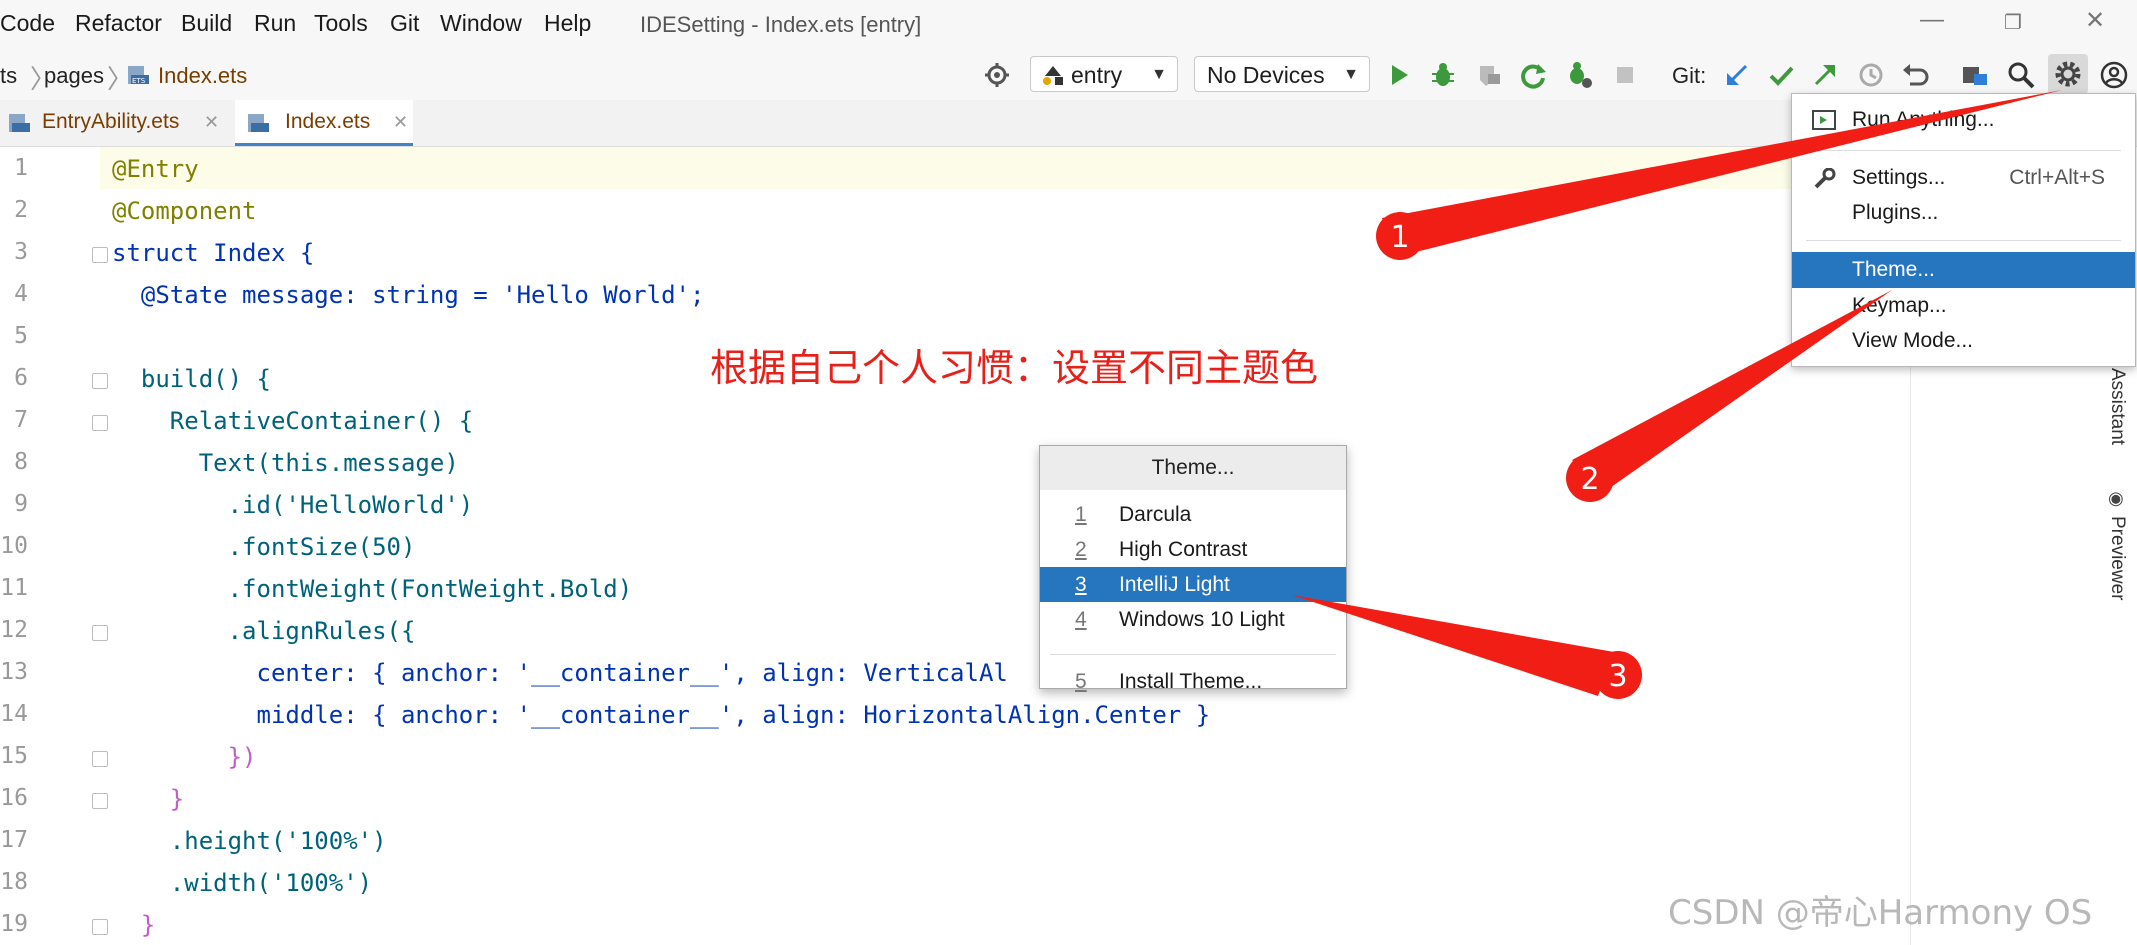 The height and width of the screenshot is (945, 2137). What do you see at coordinates (1737, 75) in the screenshot?
I see `git-update-icon` at bounding box center [1737, 75].